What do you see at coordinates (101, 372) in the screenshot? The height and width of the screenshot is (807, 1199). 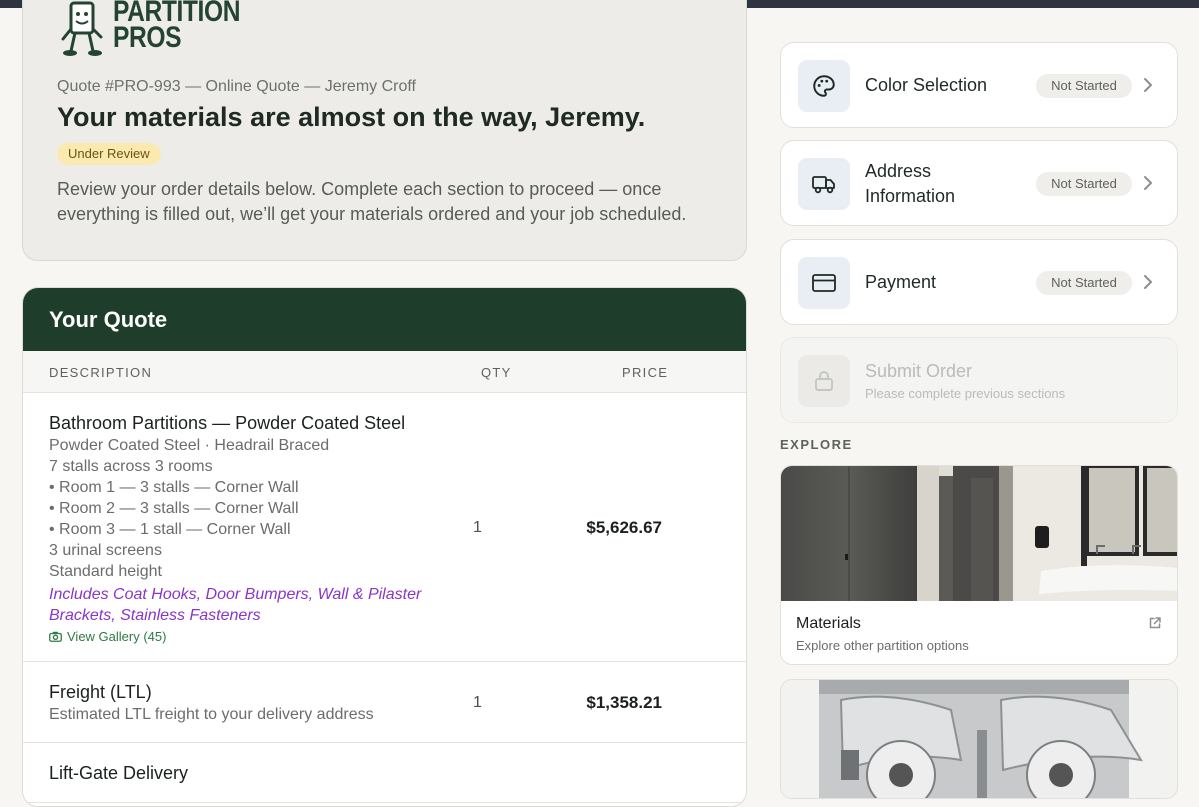 I see `column-description: DESCRIPTION` at bounding box center [101, 372].